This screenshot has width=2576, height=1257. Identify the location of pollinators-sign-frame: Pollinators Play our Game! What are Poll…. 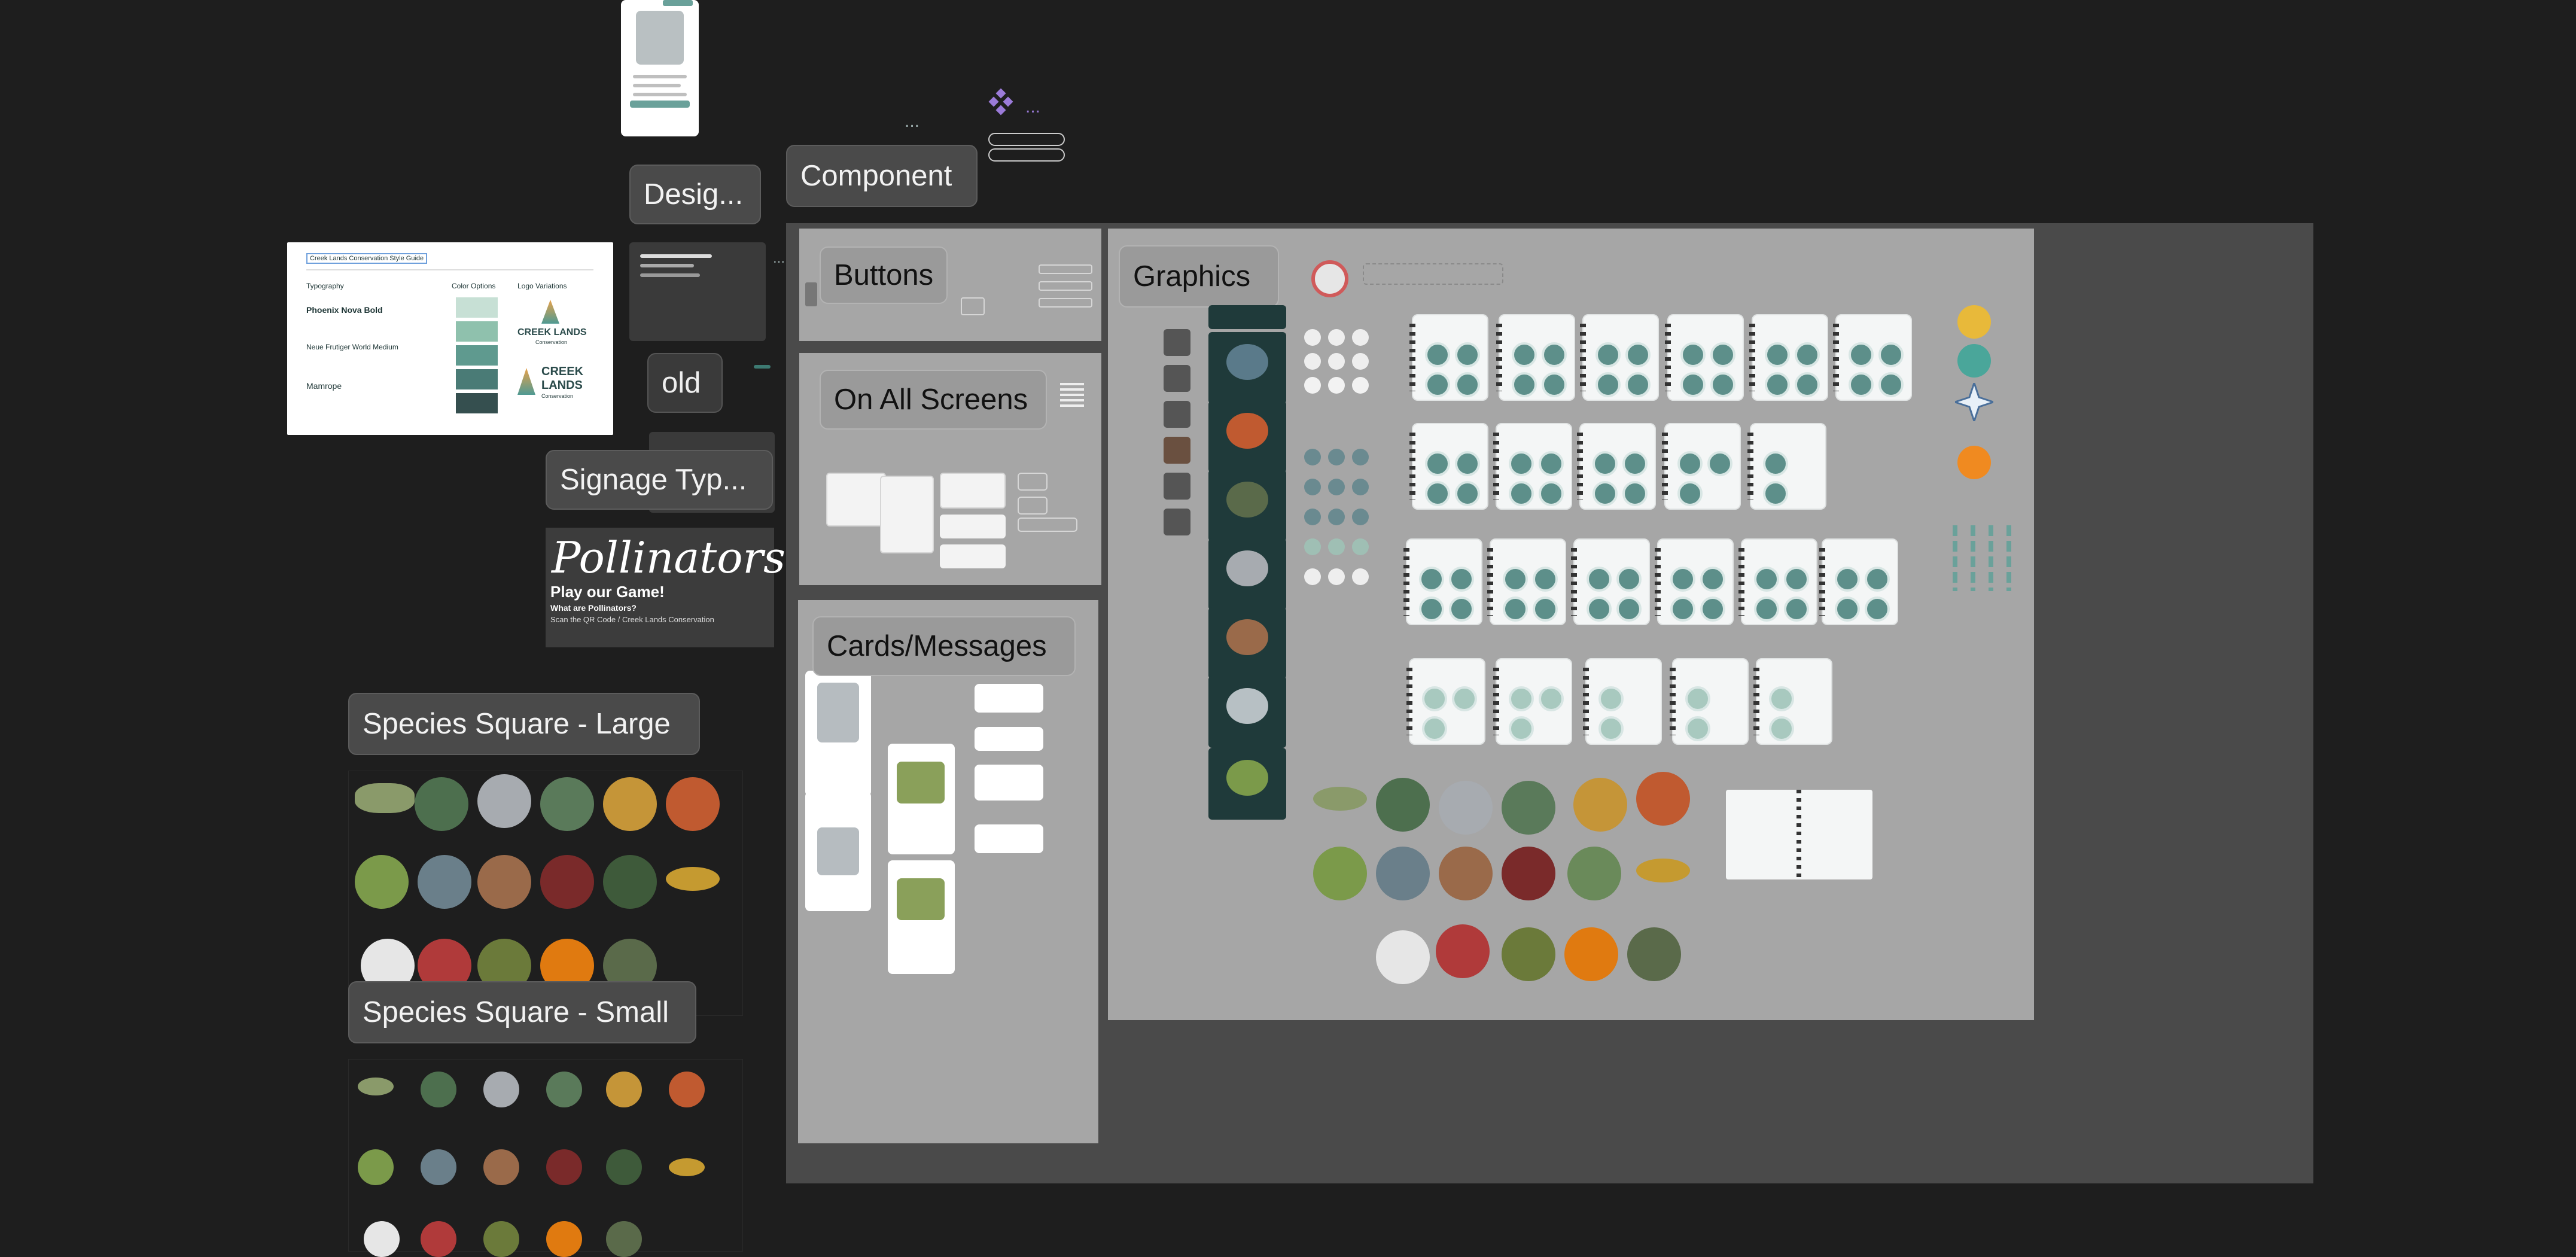
(665, 587).